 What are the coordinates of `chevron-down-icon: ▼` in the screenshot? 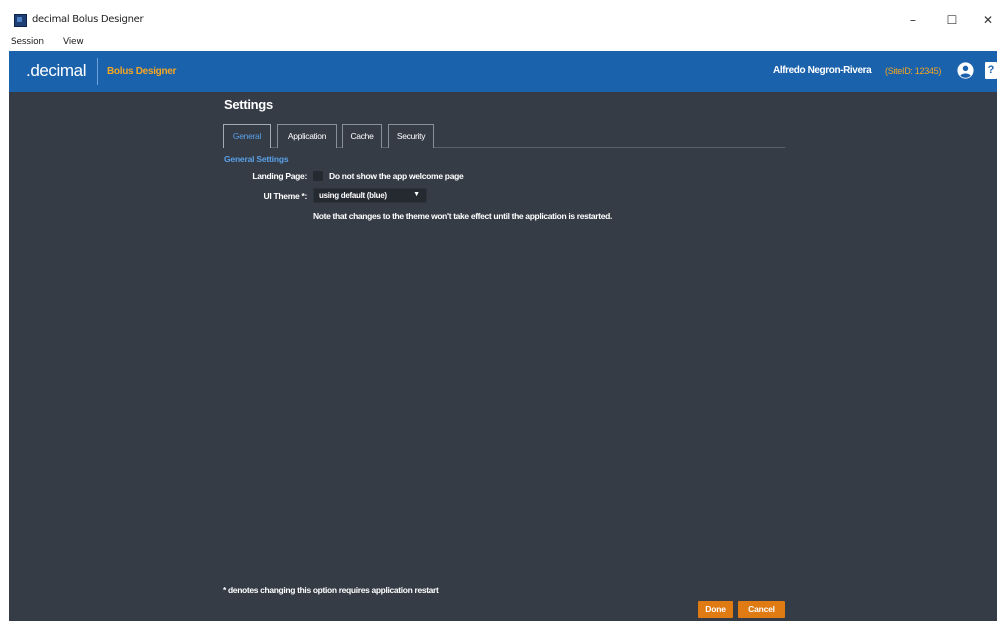 It's located at (416, 194).